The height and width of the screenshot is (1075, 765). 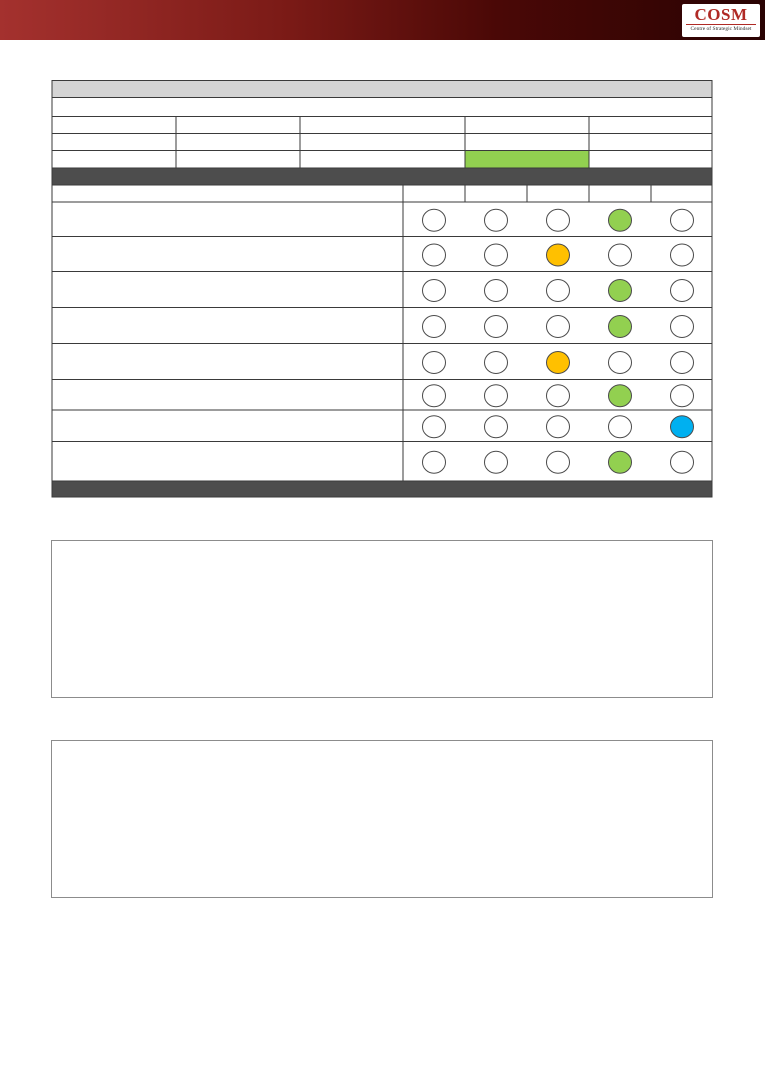 I want to click on rating-header-row, so click(x=382, y=193).